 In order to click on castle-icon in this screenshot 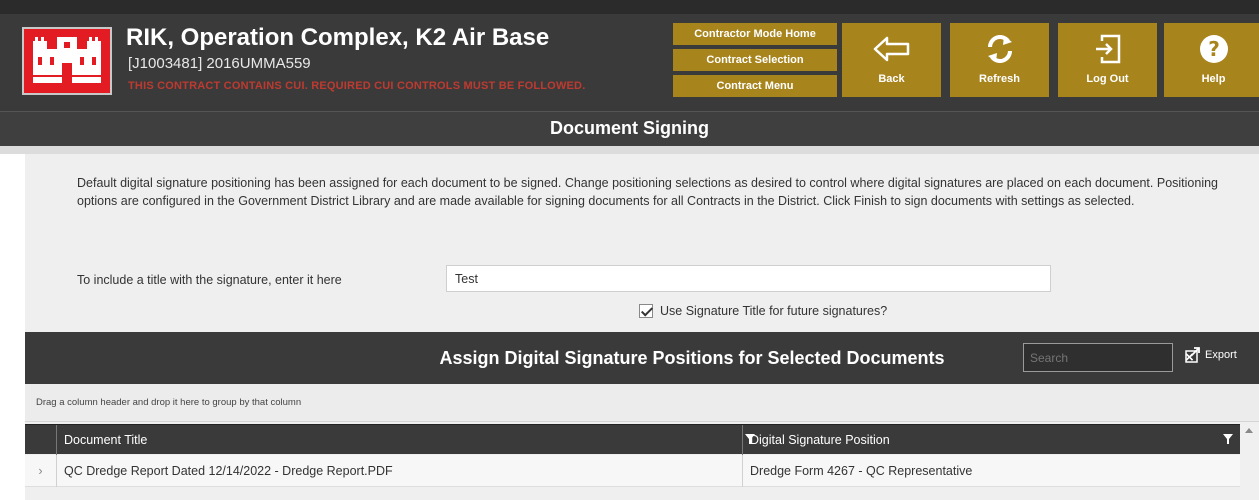, I will do `click(67, 60)`.